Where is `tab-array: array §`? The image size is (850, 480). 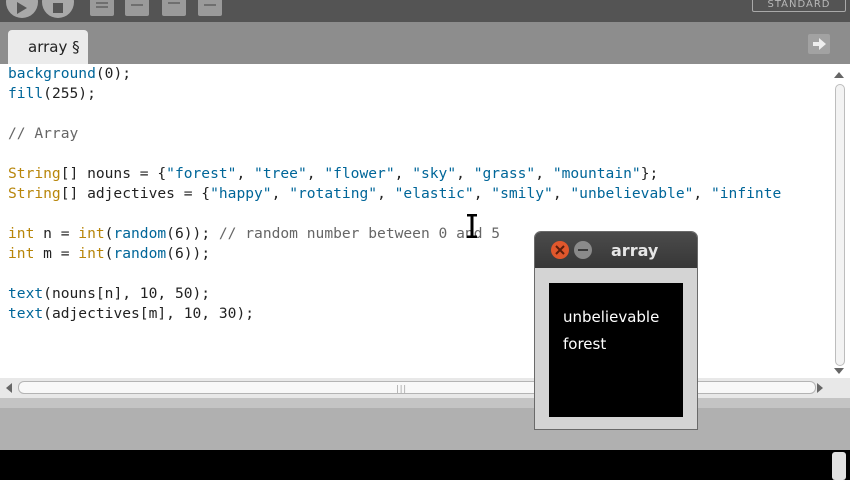 tab-array: array § is located at coordinates (48, 47).